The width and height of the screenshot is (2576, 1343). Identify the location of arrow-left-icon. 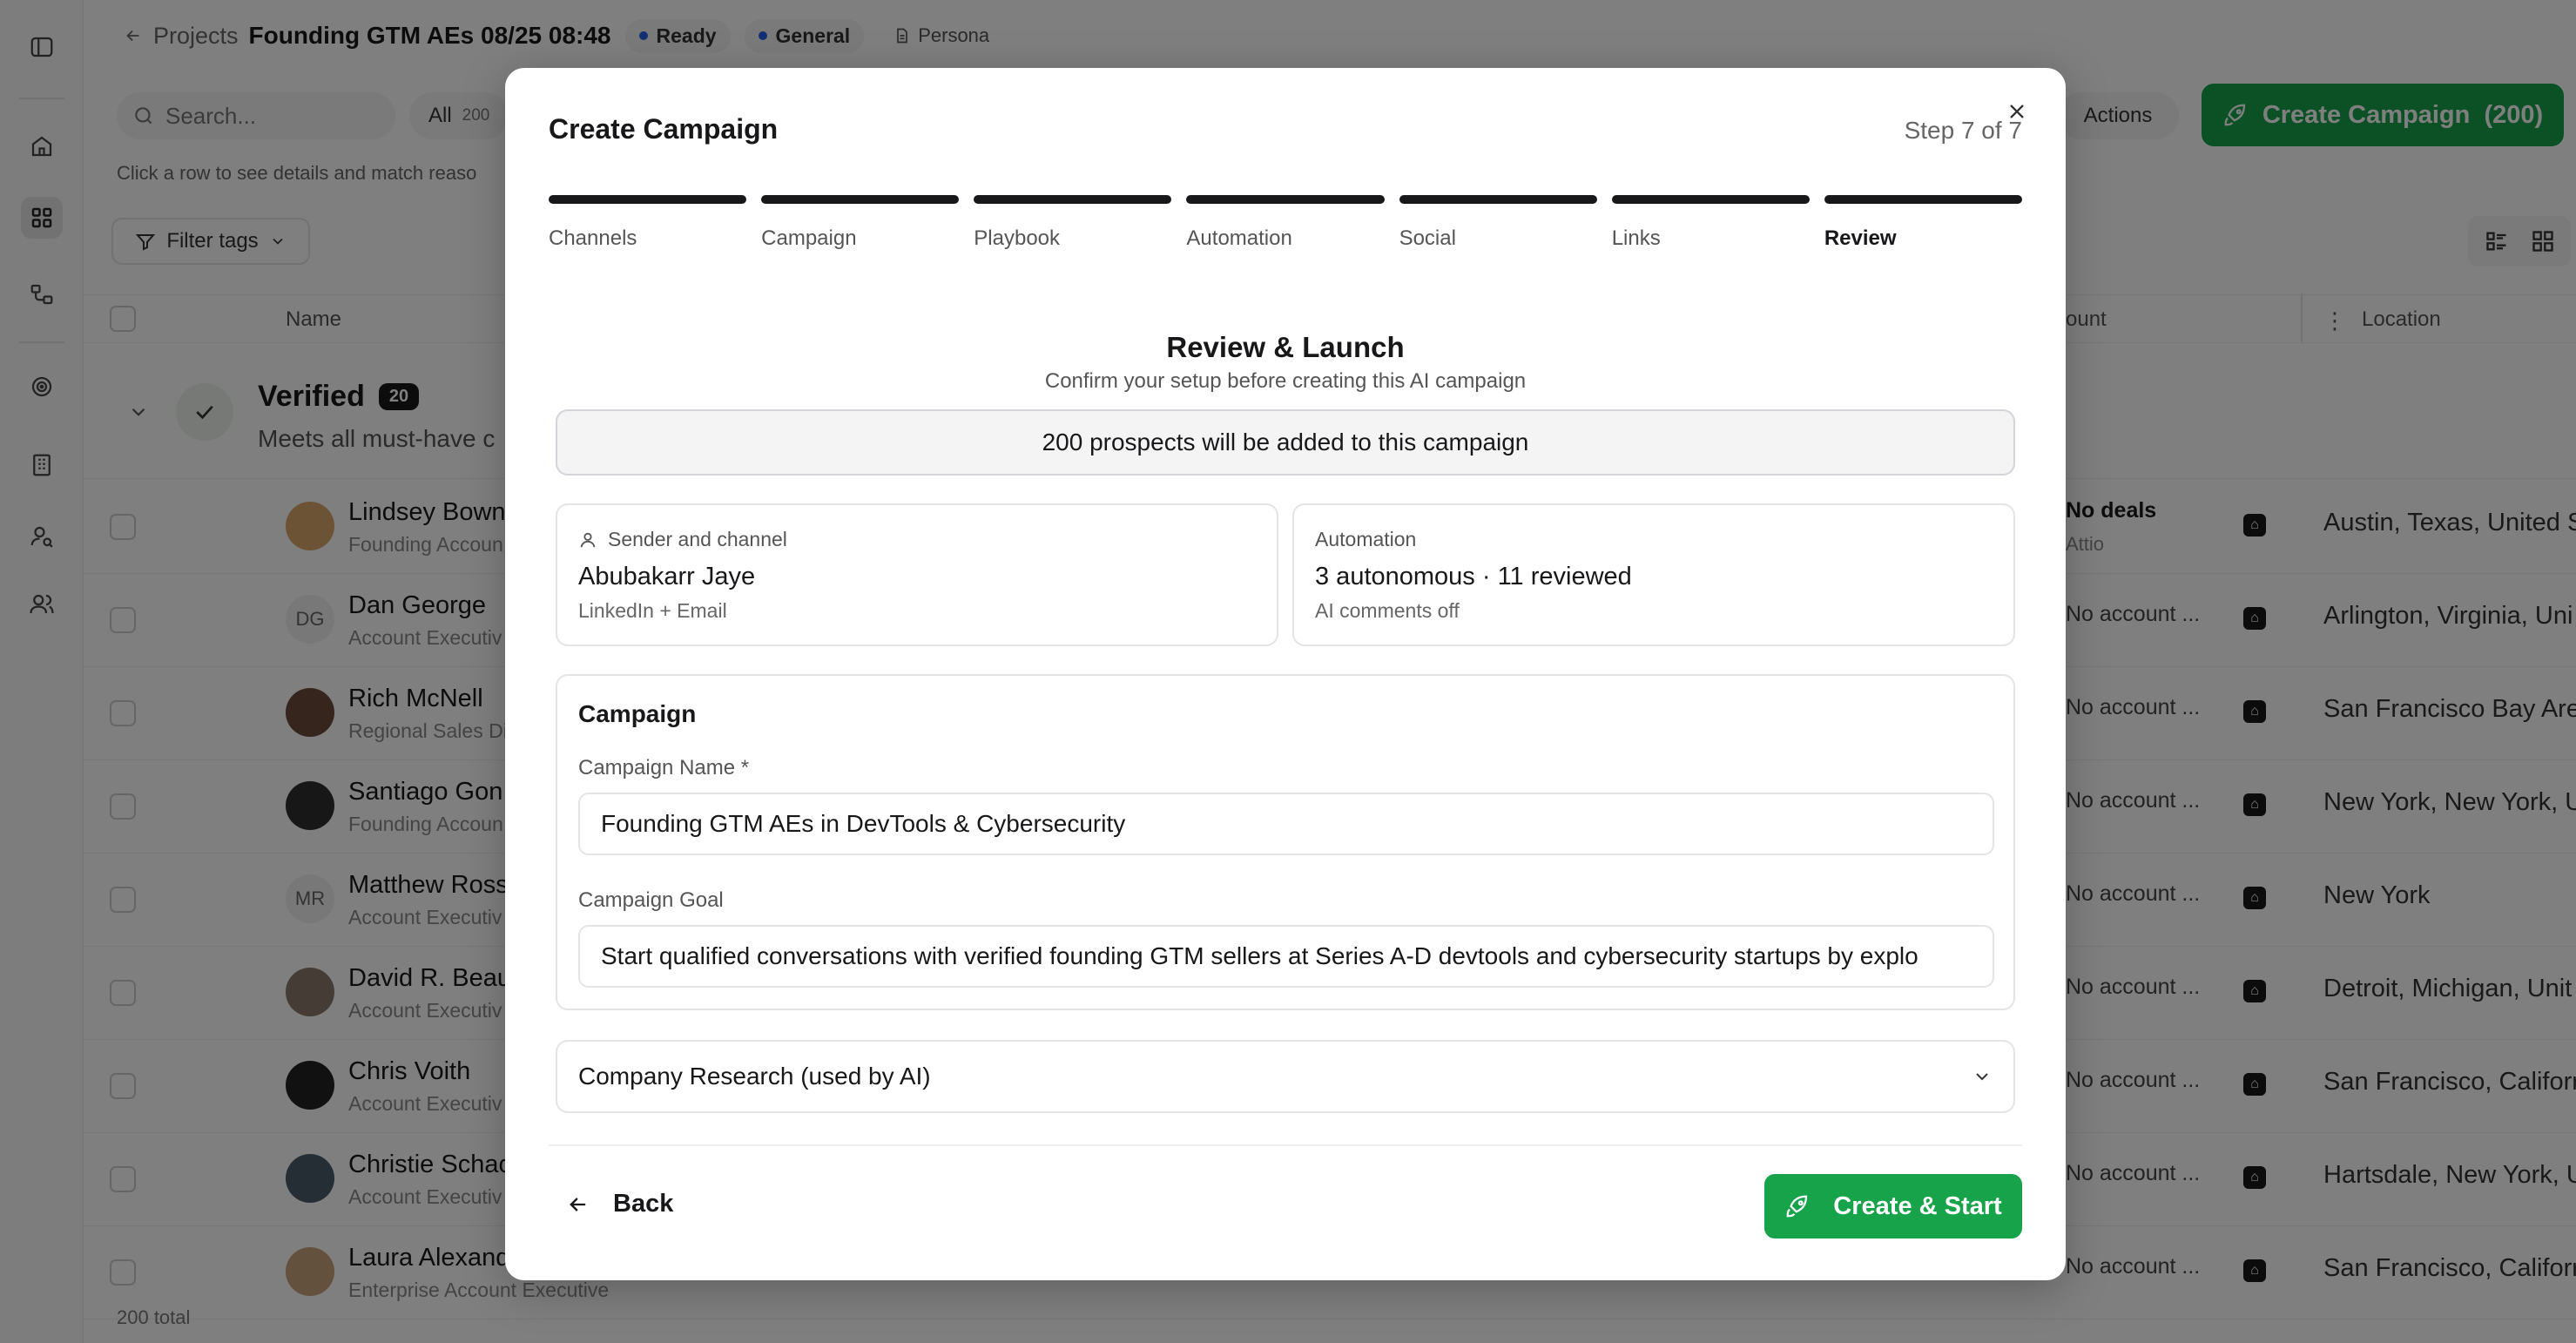
(578, 1204).